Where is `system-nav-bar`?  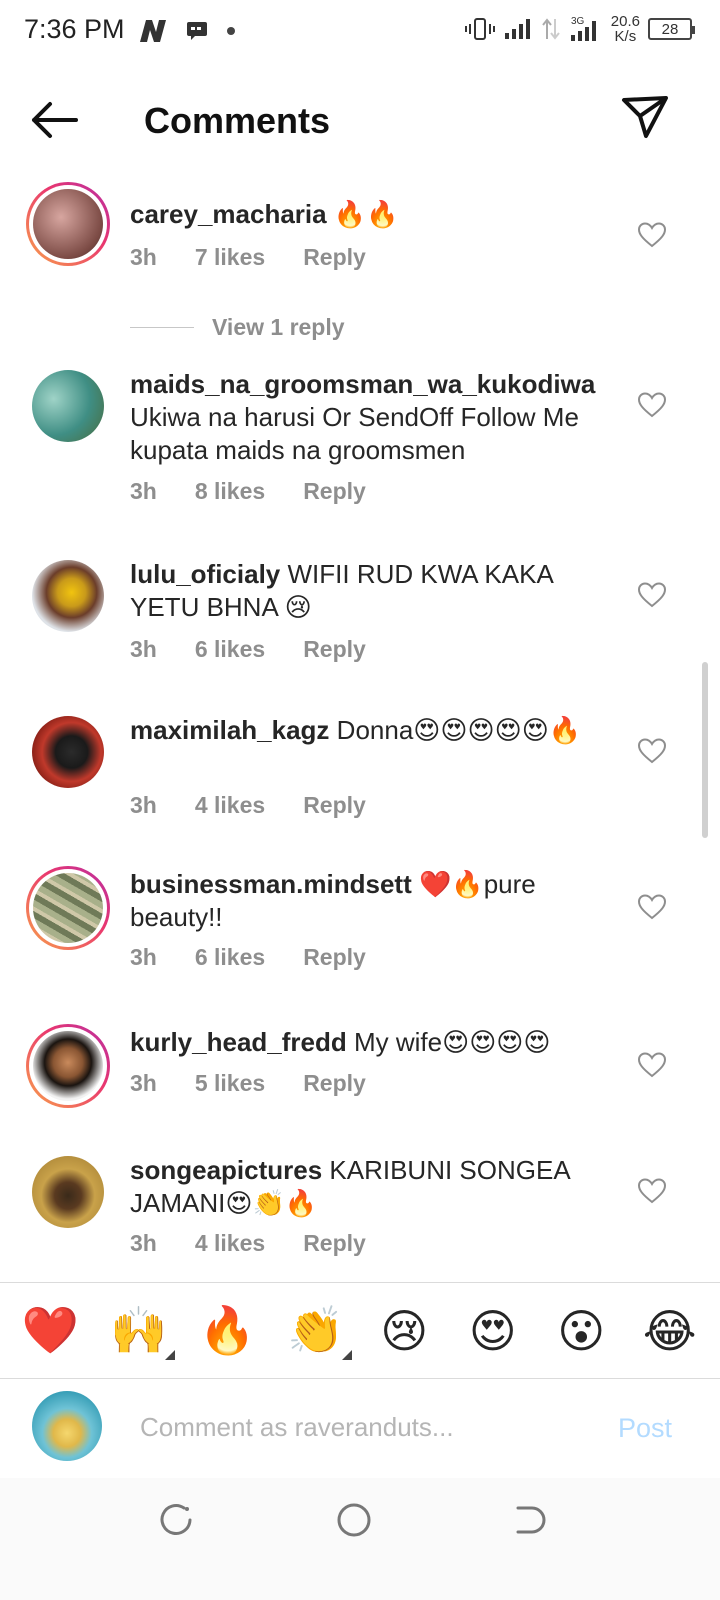
system-nav-bar is located at coordinates (360, 1539).